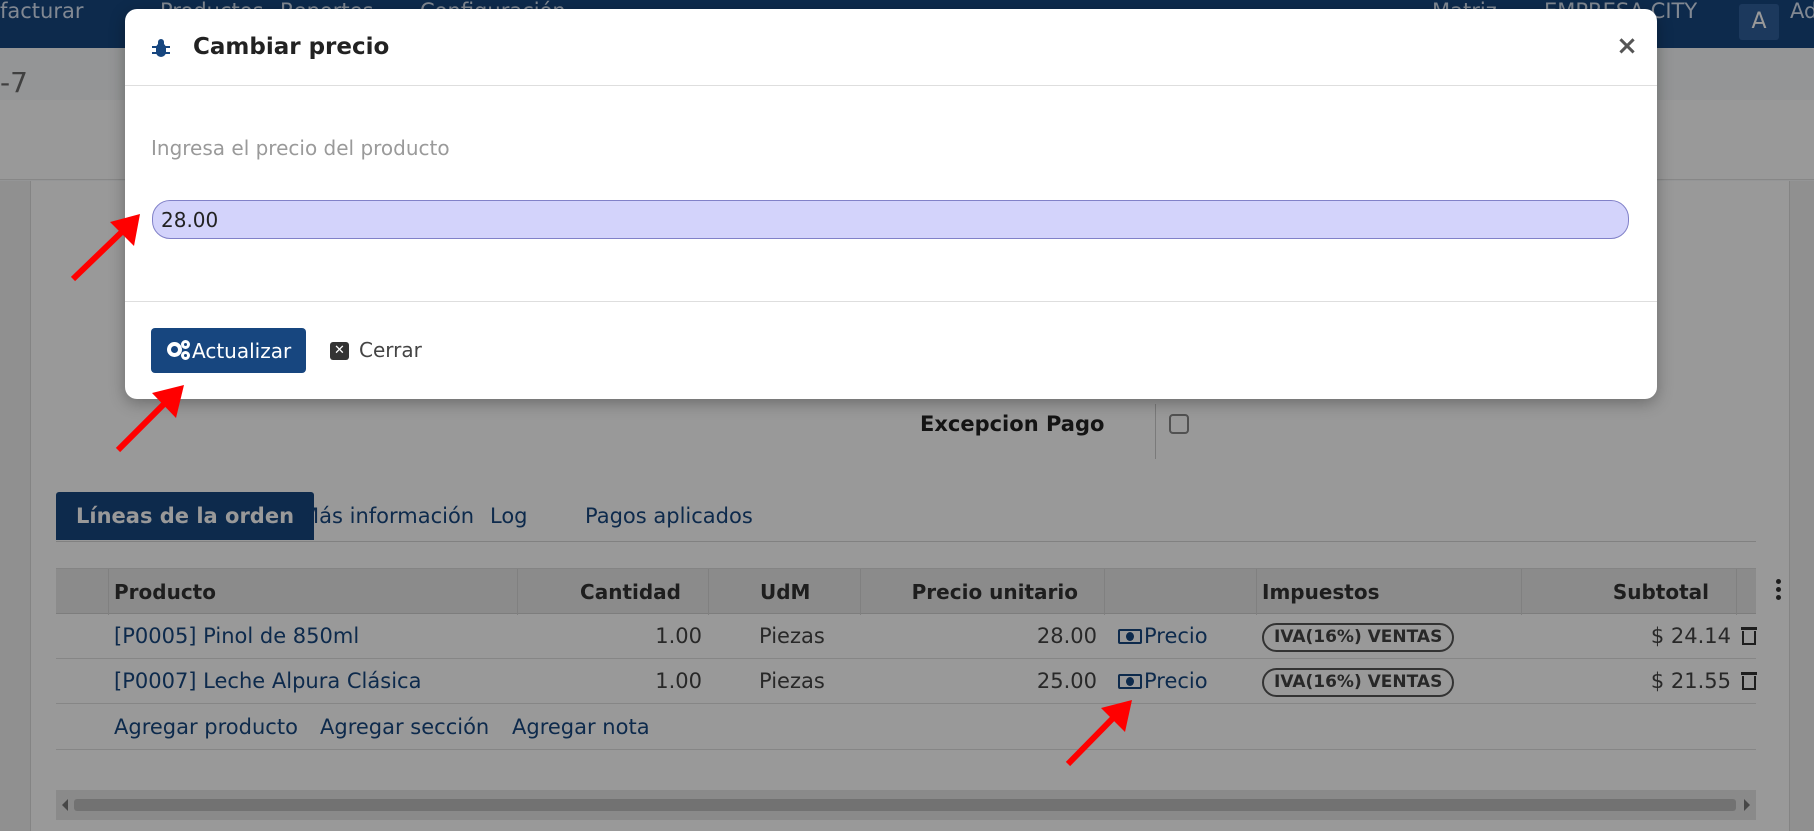  Describe the element at coordinates (339, 351) in the screenshot. I see `close-square-icon: ✕` at that location.